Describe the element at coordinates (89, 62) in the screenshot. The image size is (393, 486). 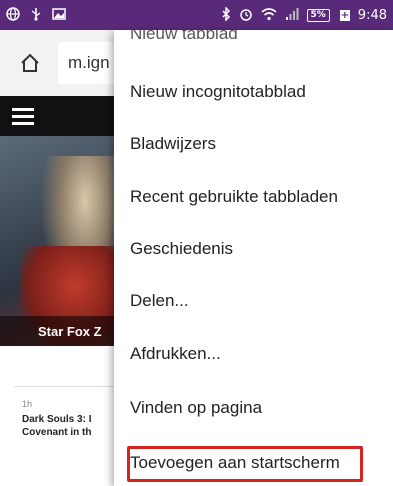
I see `url-text: m.ign` at that location.